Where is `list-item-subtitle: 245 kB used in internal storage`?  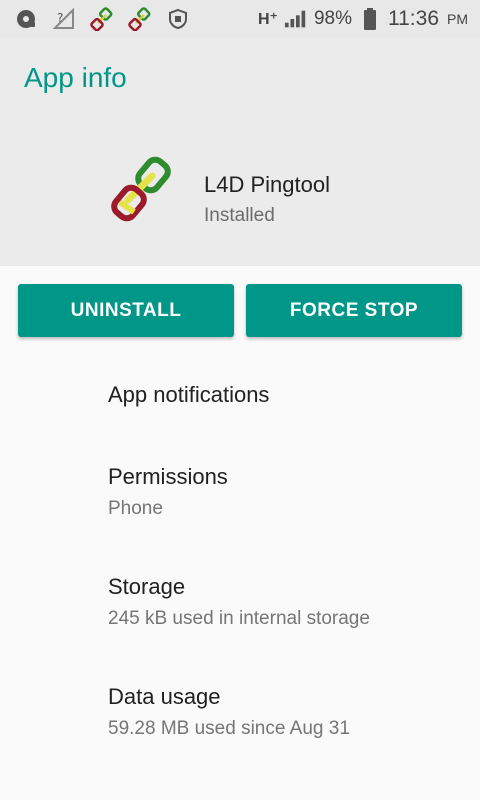
list-item-subtitle: 245 kB used in internal storage is located at coordinates (239, 618).